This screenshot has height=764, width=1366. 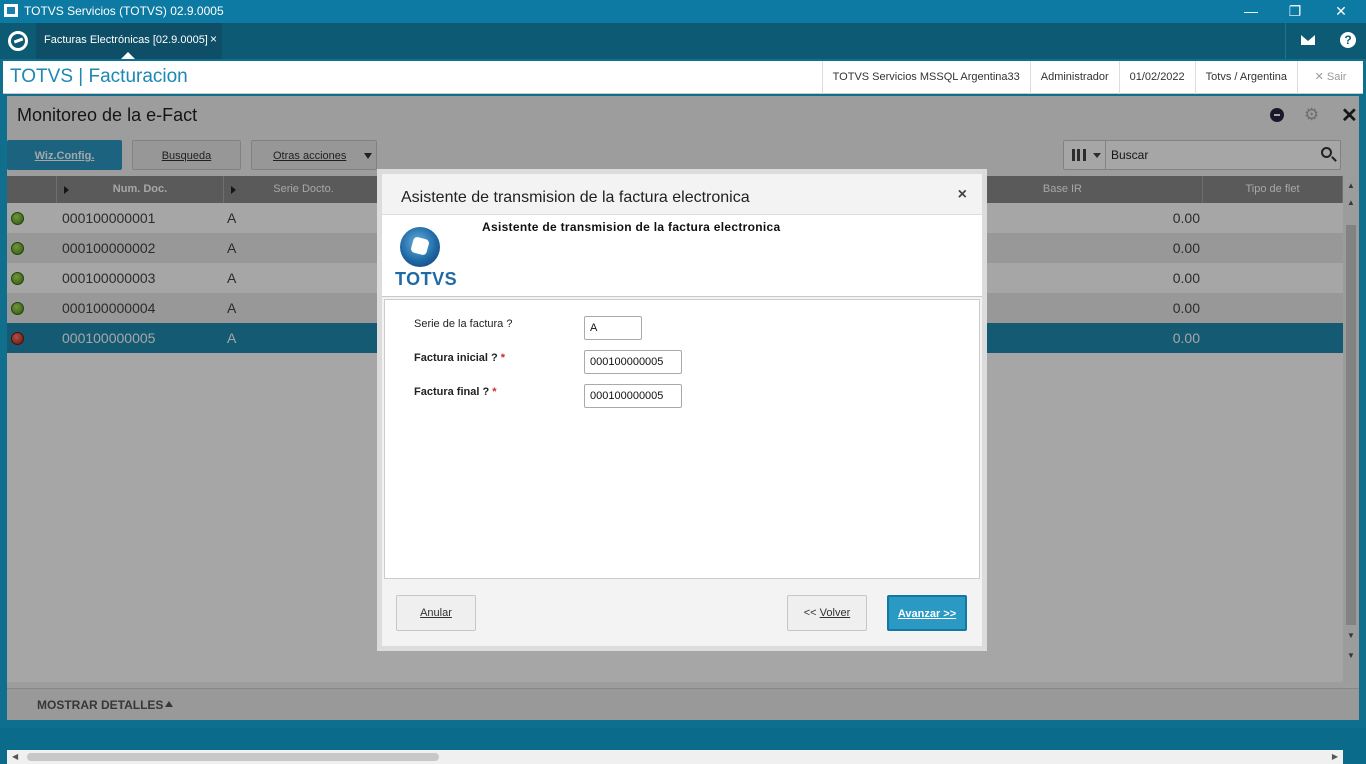 I want to click on tab-close-icon: ×, so click(x=213, y=39).